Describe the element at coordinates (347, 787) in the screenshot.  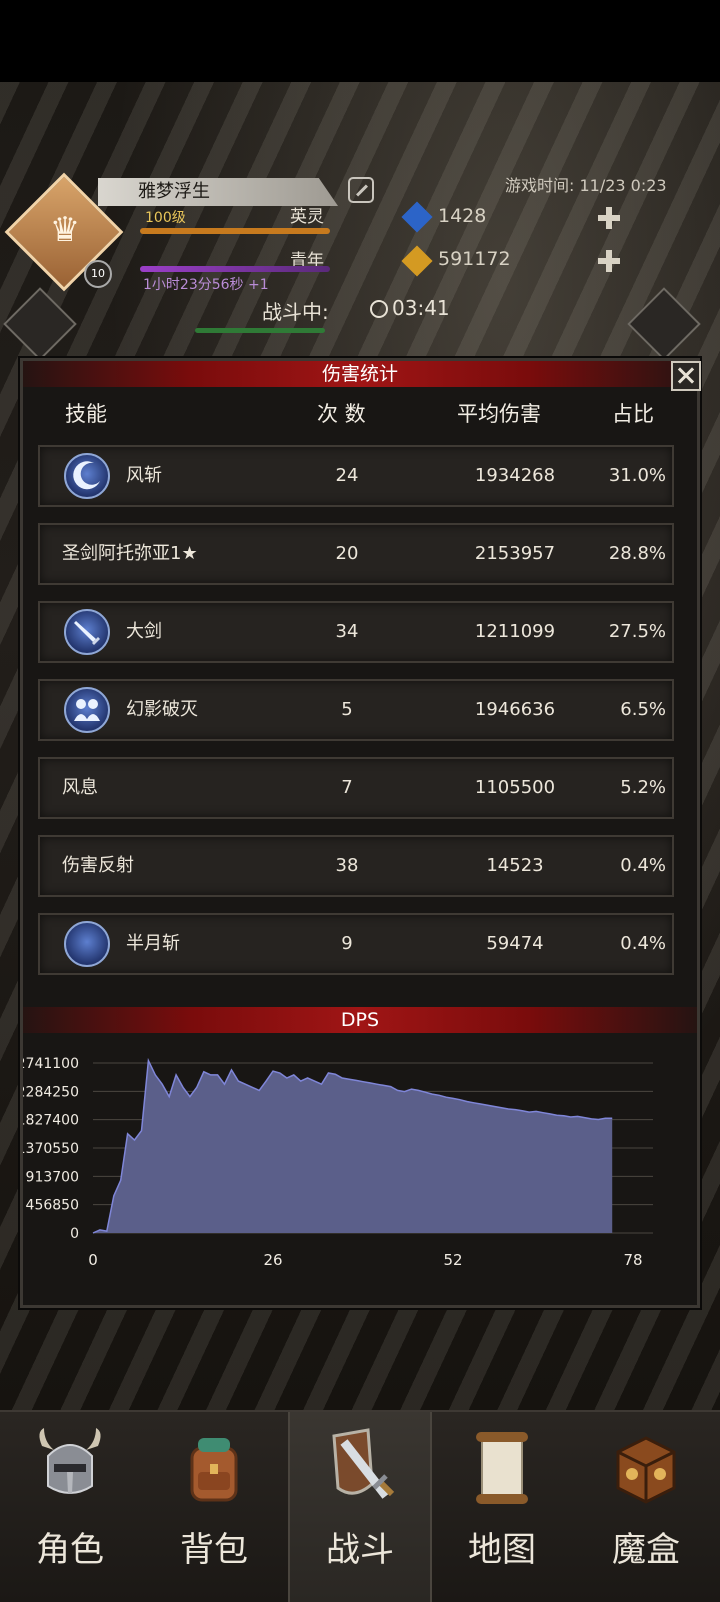
I see `skill-count: 7` at that location.